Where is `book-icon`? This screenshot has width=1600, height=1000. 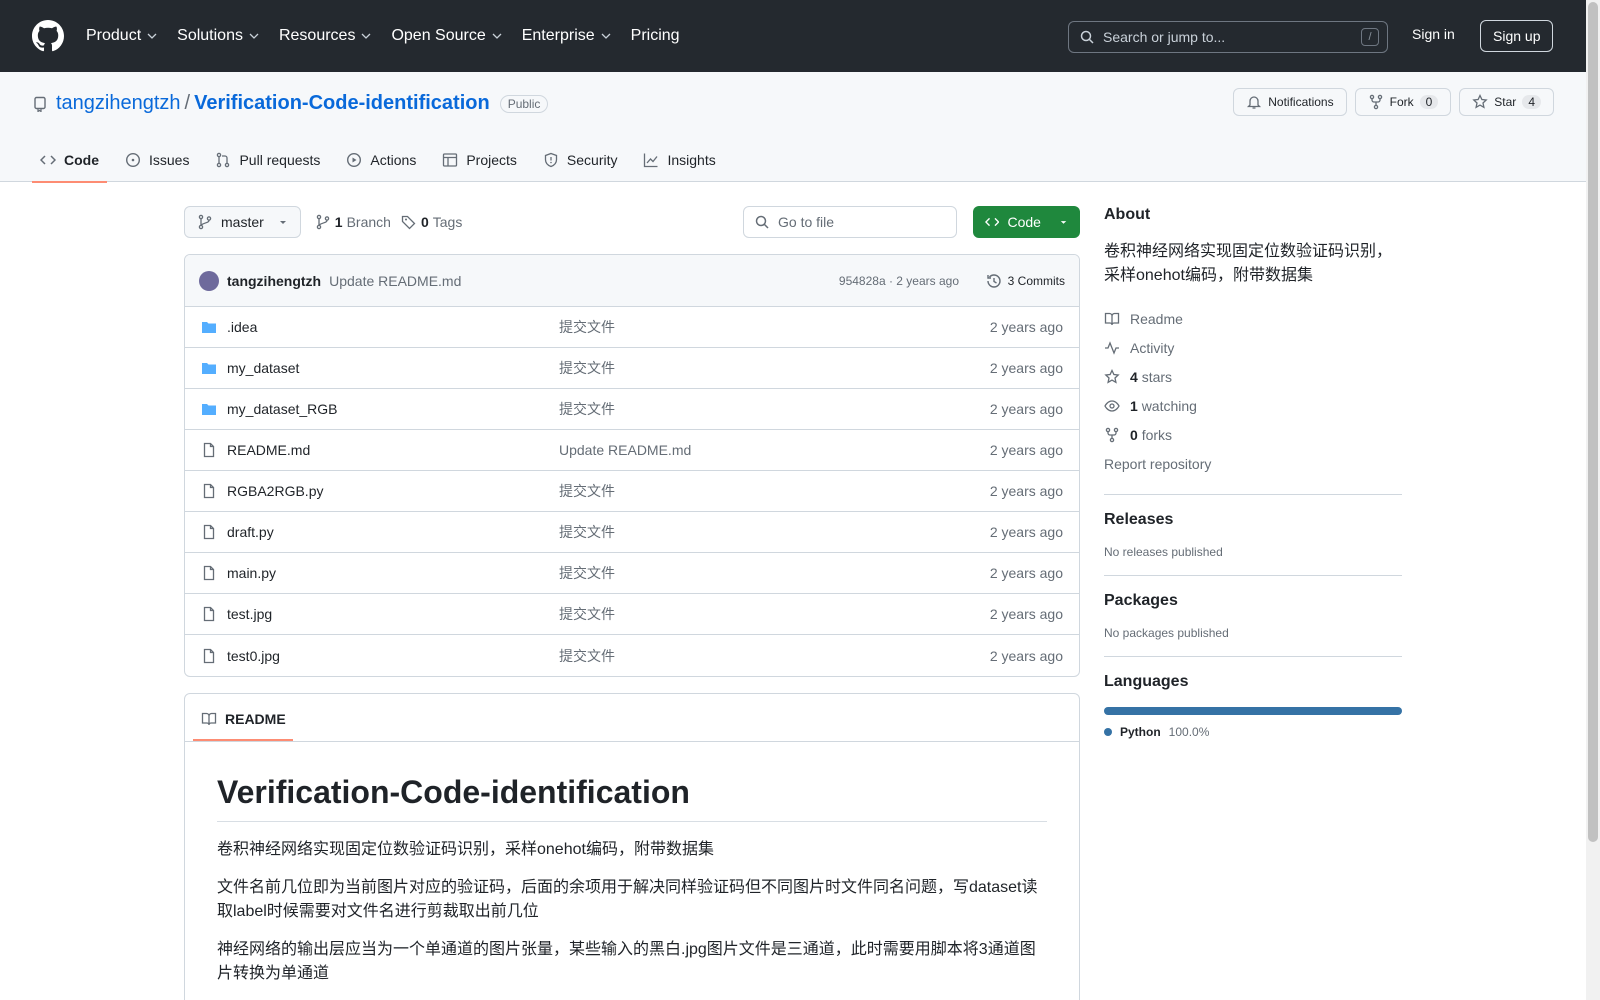
book-icon is located at coordinates (209, 719).